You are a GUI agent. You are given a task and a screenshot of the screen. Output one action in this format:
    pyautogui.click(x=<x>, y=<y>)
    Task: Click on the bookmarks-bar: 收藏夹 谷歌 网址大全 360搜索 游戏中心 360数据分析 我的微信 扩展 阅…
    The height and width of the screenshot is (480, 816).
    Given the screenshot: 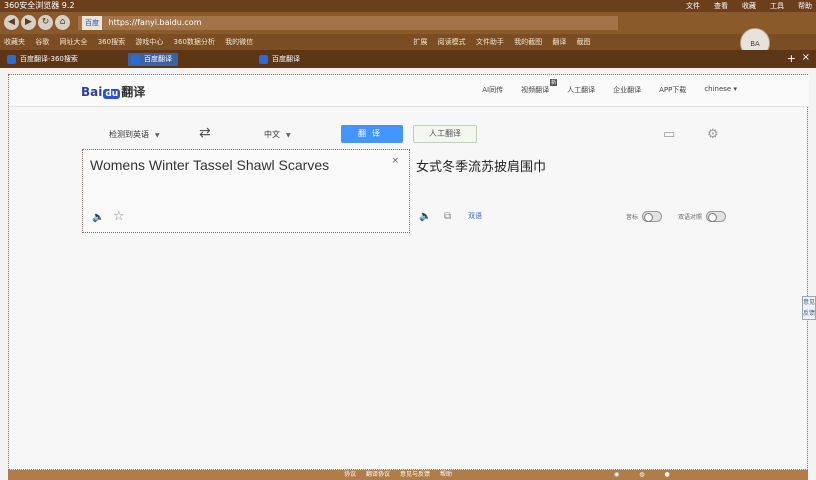 What is the action you would take?
    pyautogui.click(x=408, y=42)
    